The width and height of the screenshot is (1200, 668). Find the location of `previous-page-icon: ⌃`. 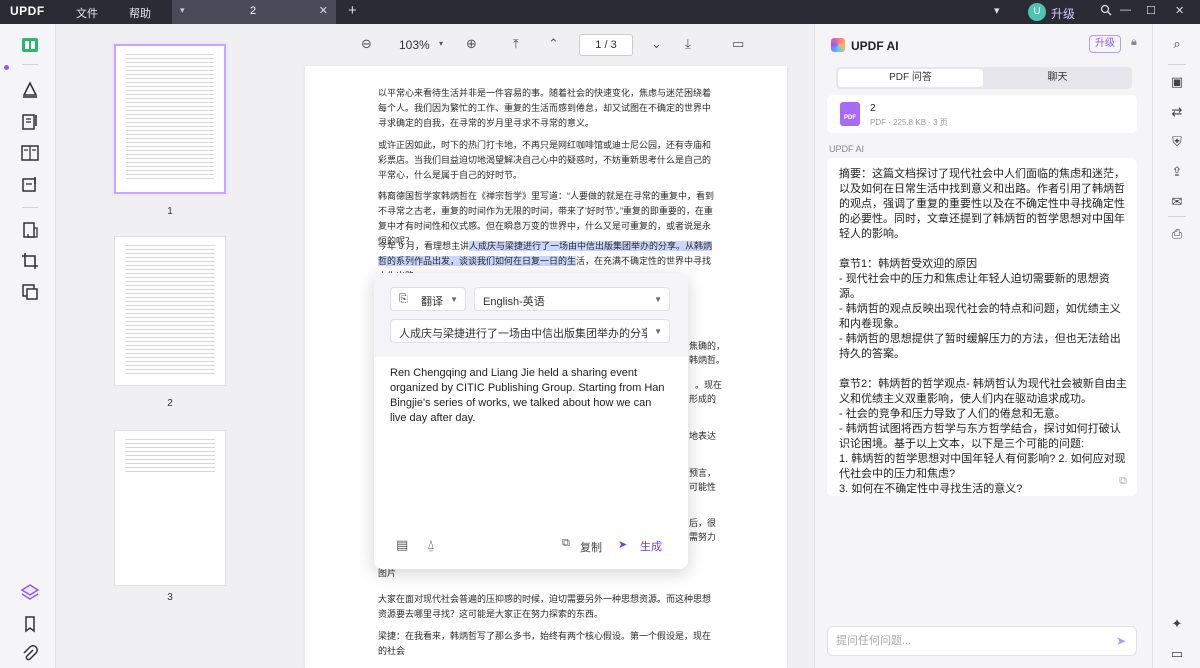

previous-page-icon: ⌃ is located at coordinates (553, 44).